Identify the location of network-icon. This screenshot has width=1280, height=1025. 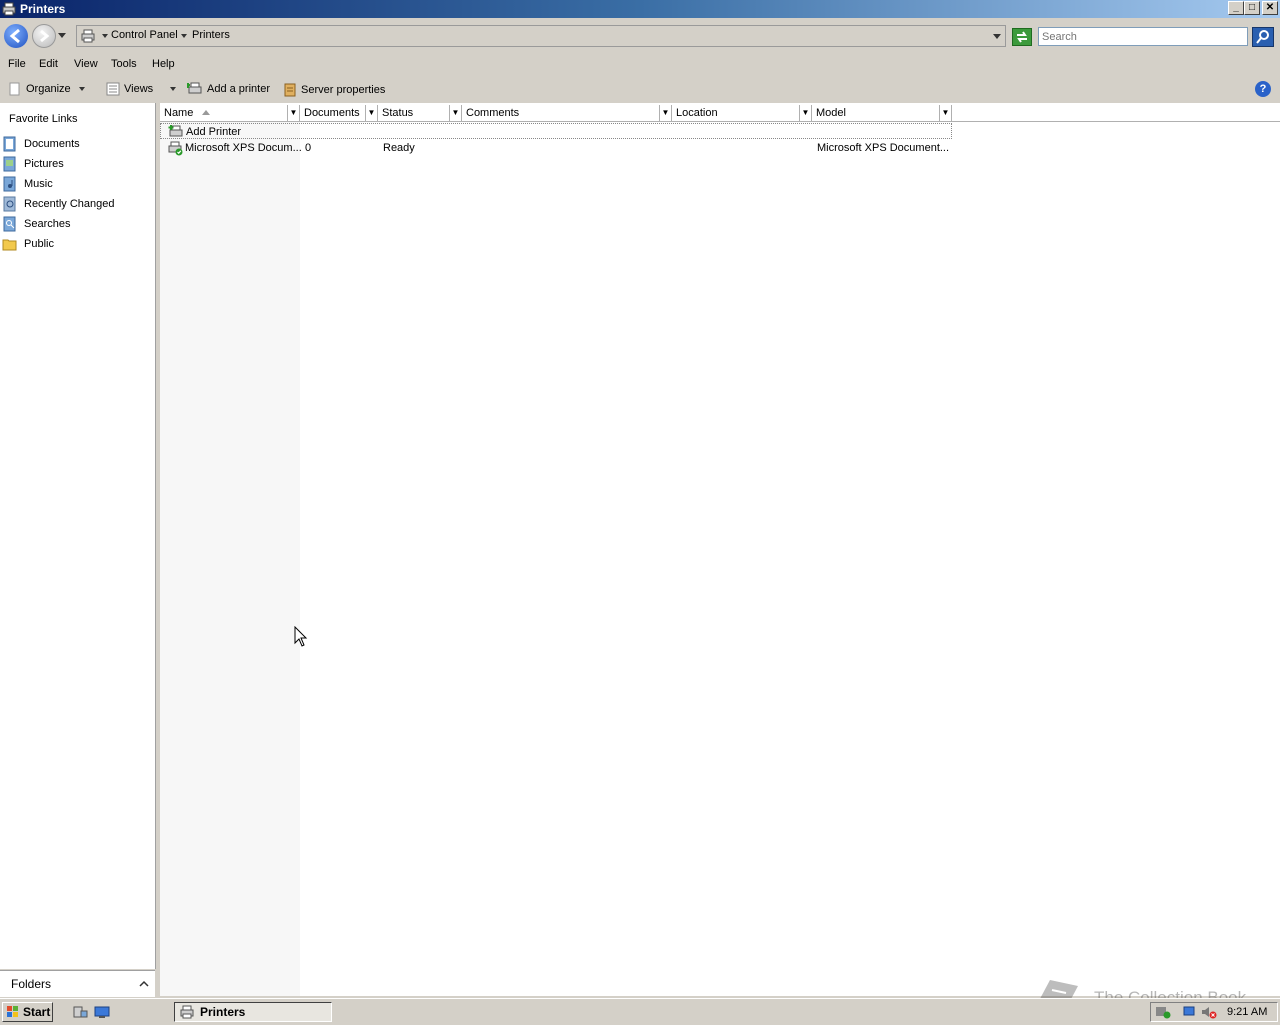
(1191, 1012).